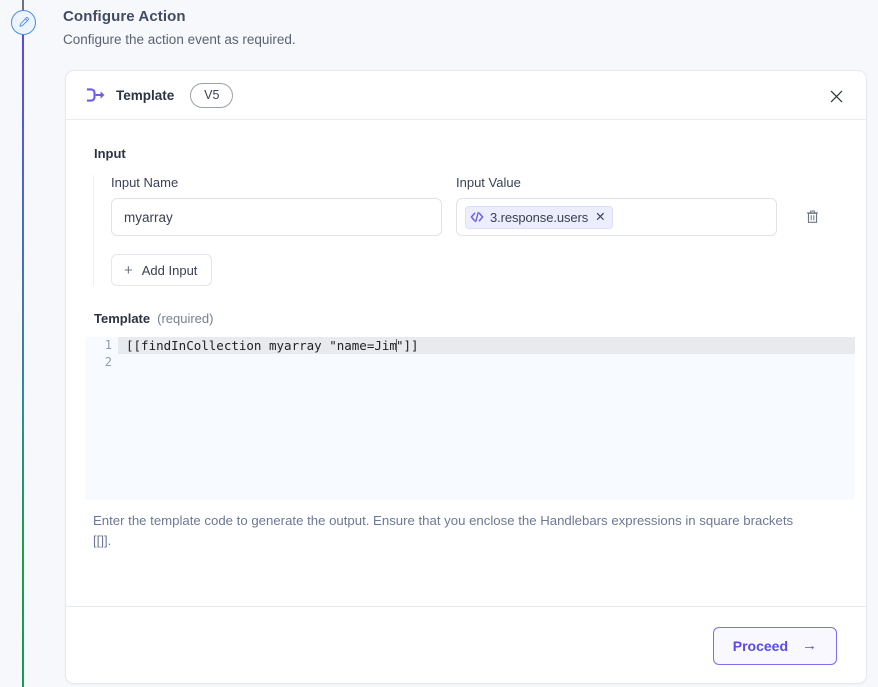  Describe the element at coordinates (212, 95) in the screenshot. I see `version-badge: V5` at that location.